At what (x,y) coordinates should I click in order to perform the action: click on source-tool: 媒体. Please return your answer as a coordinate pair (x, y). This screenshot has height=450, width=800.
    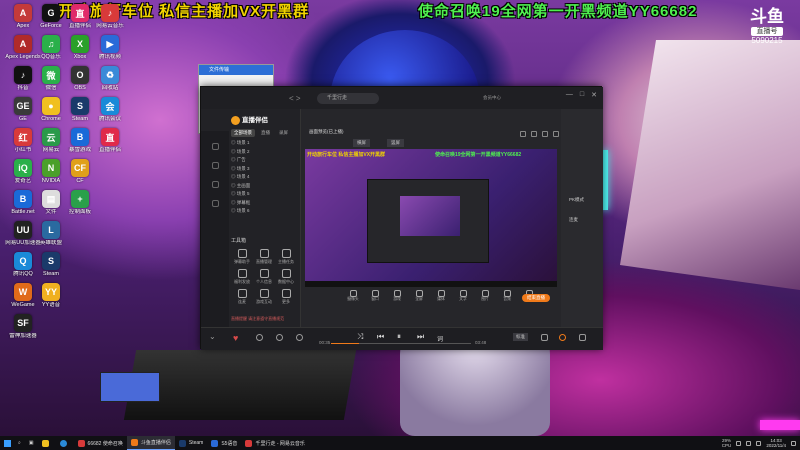
    Looking at the image, I should click on (441, 296).